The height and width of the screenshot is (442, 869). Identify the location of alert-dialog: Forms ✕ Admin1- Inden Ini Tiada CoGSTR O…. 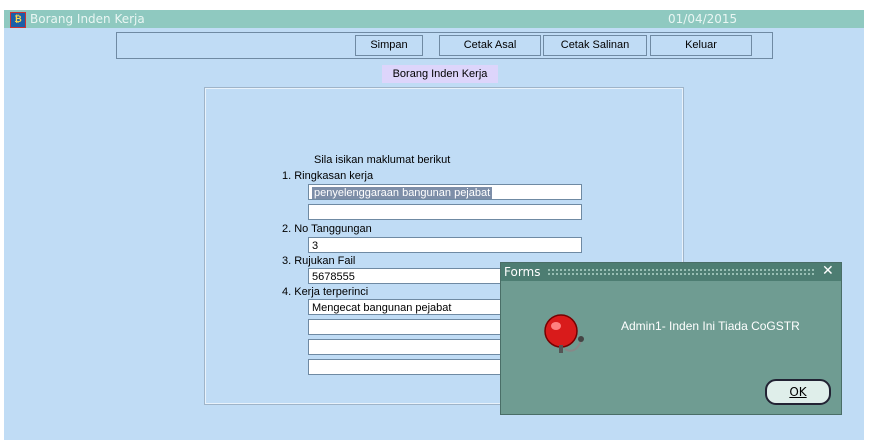
(671, 338).